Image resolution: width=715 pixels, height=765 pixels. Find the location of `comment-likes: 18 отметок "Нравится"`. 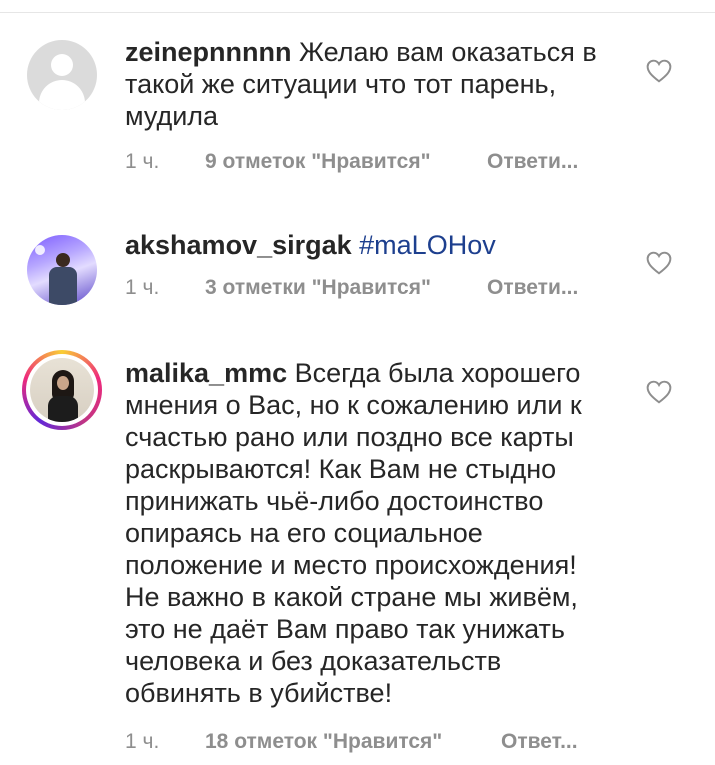

comment-likes: 18 отметок "Нравится" is located at coordinates (323, 742).